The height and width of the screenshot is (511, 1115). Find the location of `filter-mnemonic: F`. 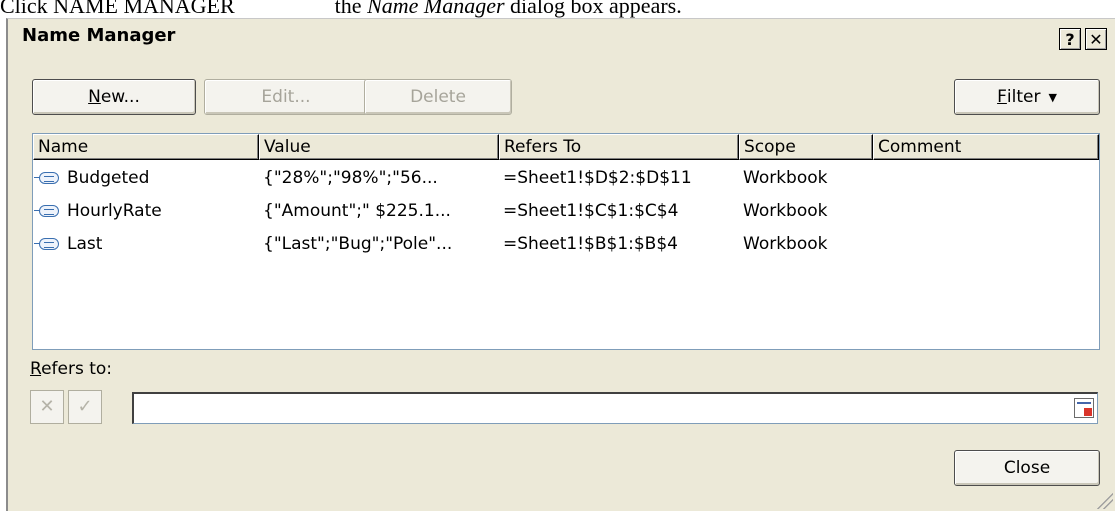

filter-mnemonic: F is located at coordinates (1002, 97).